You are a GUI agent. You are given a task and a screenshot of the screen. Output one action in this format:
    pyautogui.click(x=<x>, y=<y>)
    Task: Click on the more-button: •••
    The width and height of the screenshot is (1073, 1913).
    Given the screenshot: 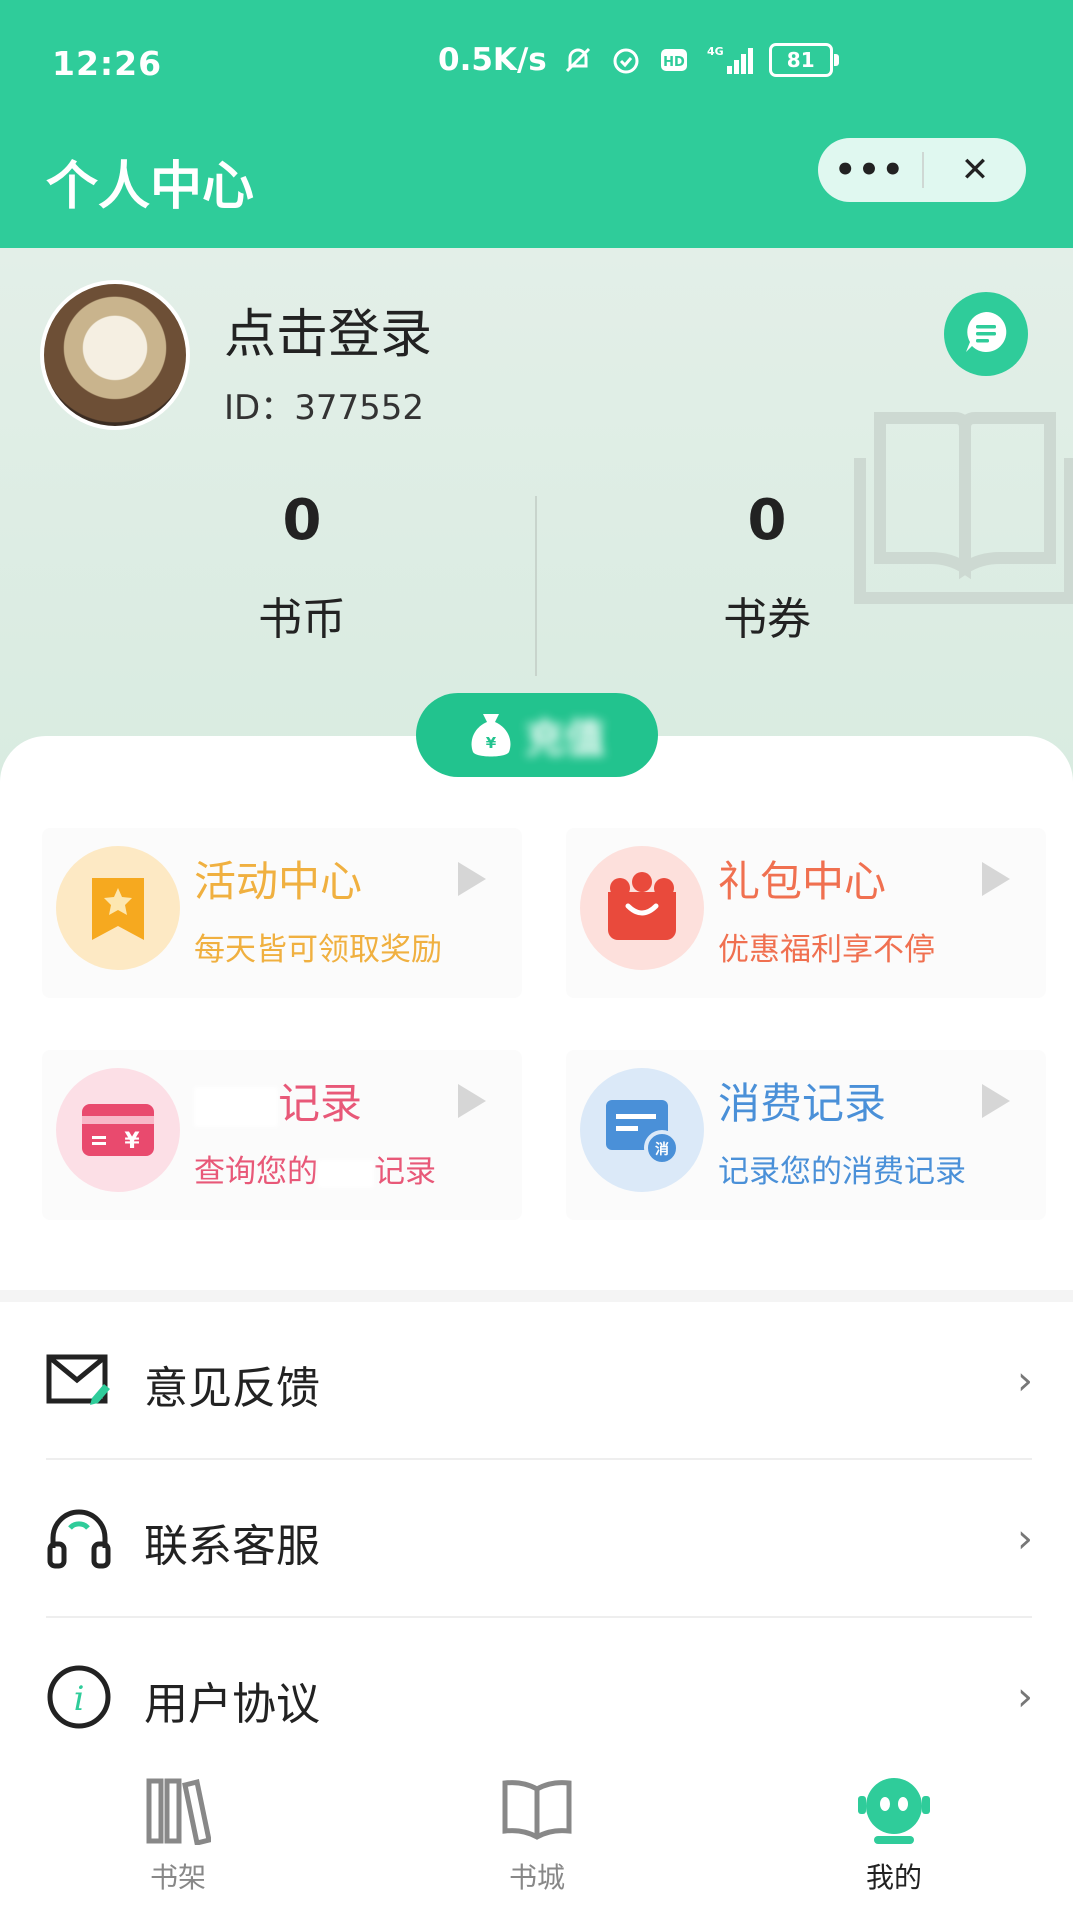 What is the action you would take?
    pyautogui.click(x=870, y=170)
    